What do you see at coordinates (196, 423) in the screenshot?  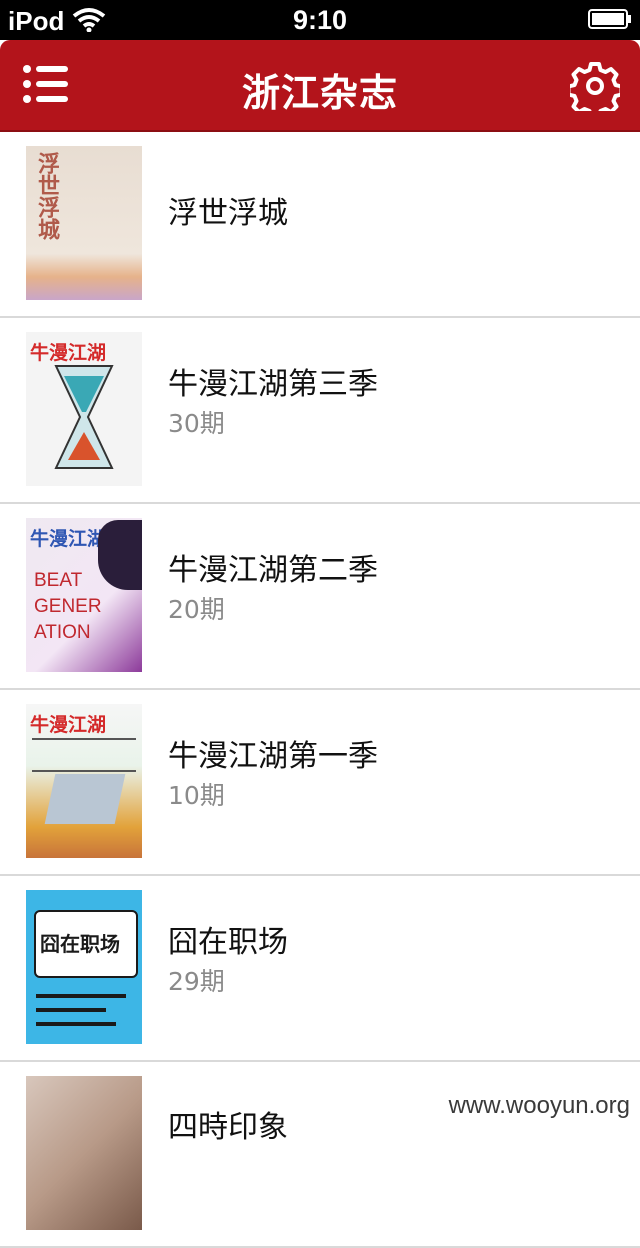 I see `issue-count: 30期` at bounding box center [196, 423].